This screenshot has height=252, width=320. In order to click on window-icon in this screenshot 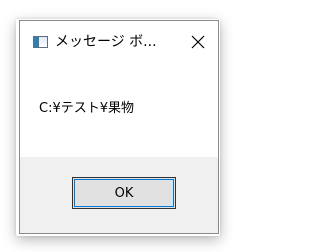, I will do `click(40, 42)`.